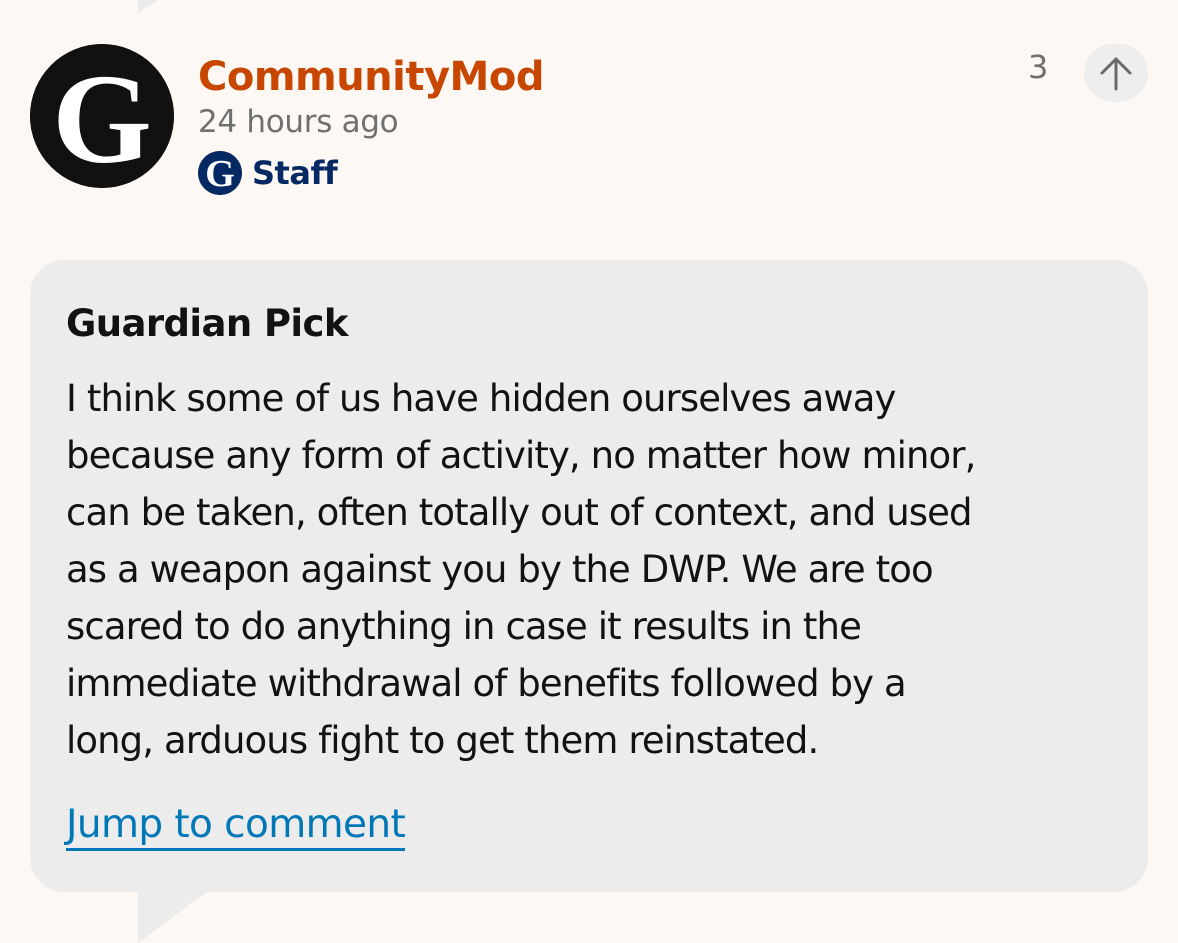 The width and height of the screenshot is (1178, 943). I want to click on jump-to-comment-link: Jump to comment, so click(236, 826).